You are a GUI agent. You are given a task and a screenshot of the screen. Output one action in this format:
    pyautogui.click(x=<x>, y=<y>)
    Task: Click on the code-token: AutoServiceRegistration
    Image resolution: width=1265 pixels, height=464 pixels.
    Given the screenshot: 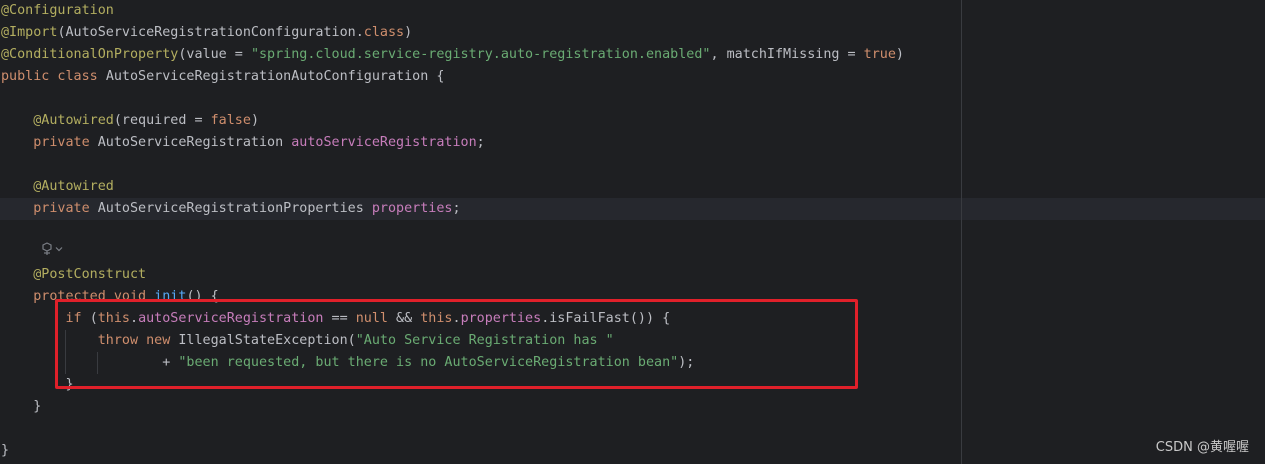 What is the action you would take?
    pyautogui.click(x=194, y=142)
    